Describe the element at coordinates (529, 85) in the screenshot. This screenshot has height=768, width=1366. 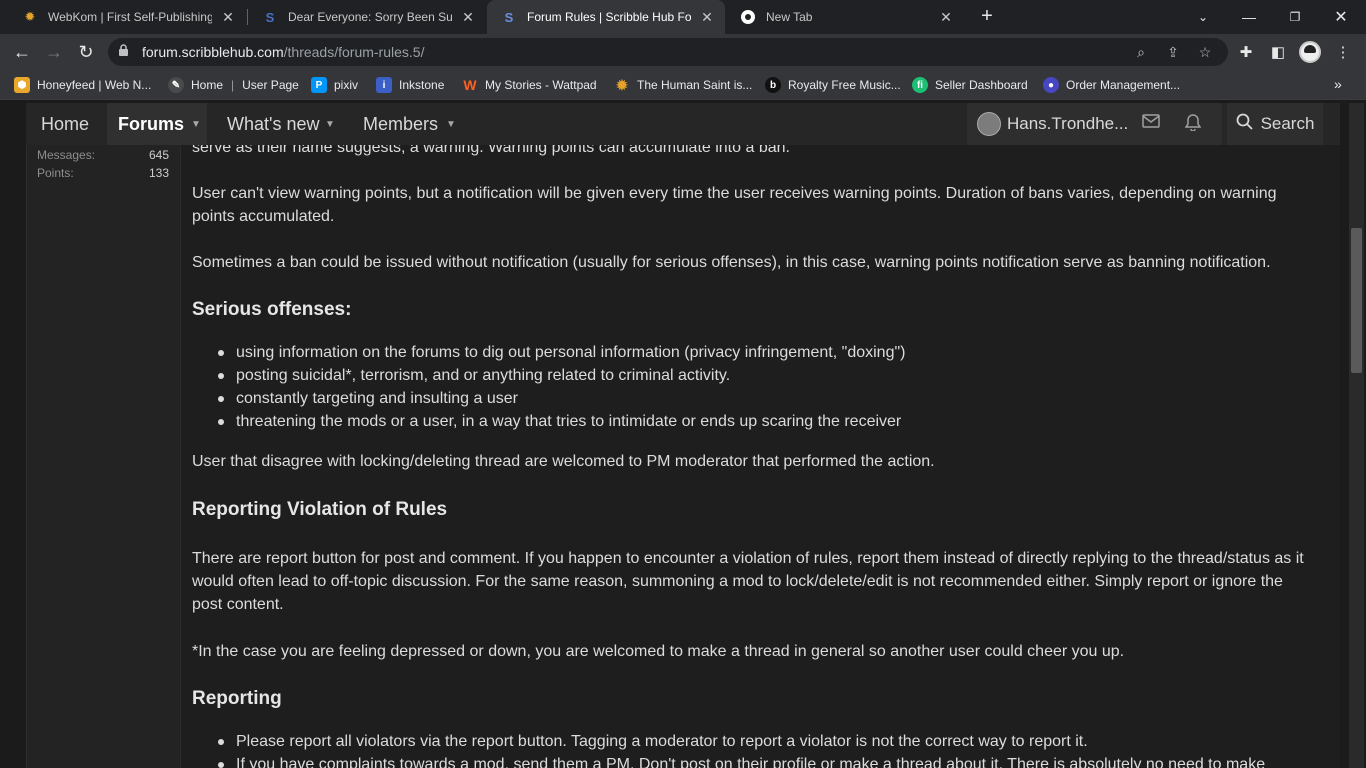
I see `bookmark-wattpad: W My Stories - Wattpad` at that location.